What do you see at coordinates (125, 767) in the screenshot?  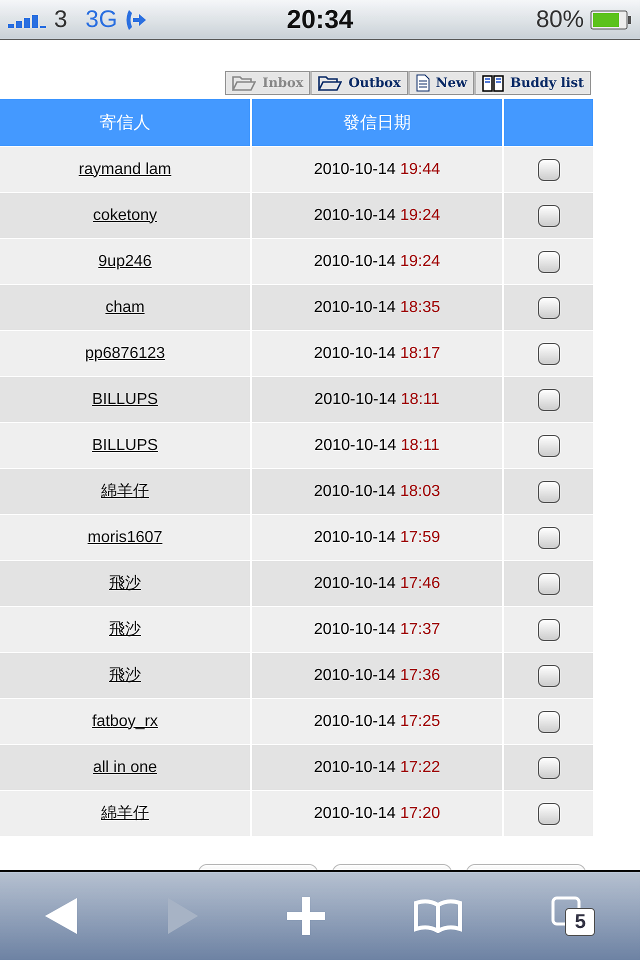 I see `sender-link: all in one` at bounding box center [125, 767].